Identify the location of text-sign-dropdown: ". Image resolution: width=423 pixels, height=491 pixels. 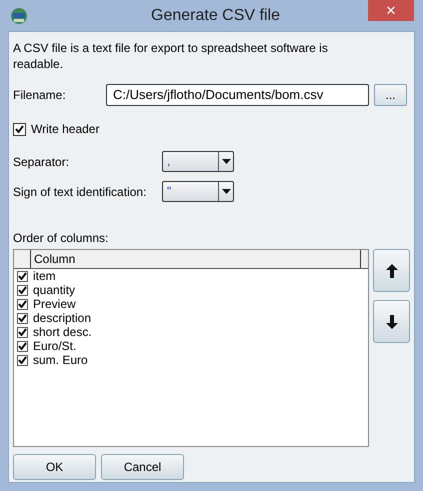
(198, 191).